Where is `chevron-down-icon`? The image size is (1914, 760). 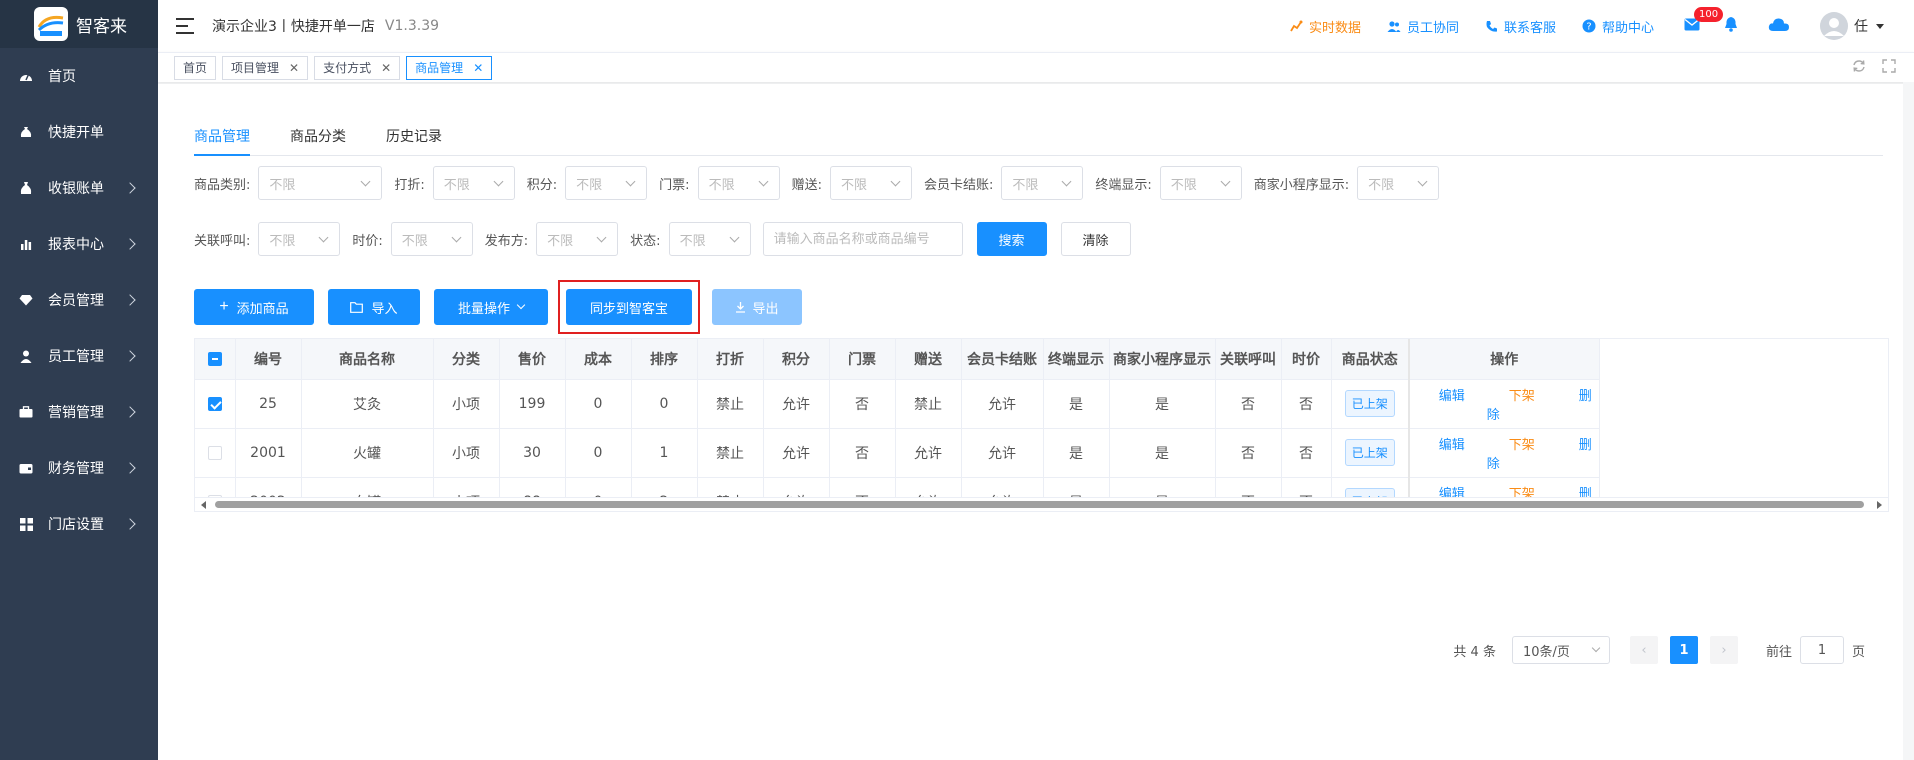
chevron-down-icon is located at coordinates (601, 237).